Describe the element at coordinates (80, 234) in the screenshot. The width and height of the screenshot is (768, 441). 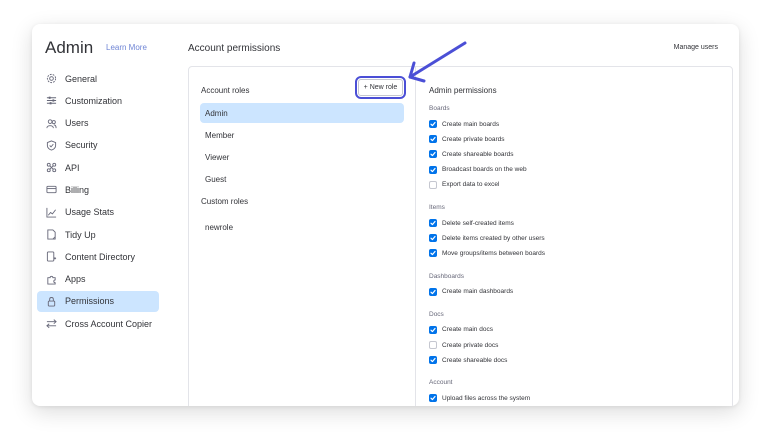
I see `sidebar-item-label: Tidy Up` at that location.